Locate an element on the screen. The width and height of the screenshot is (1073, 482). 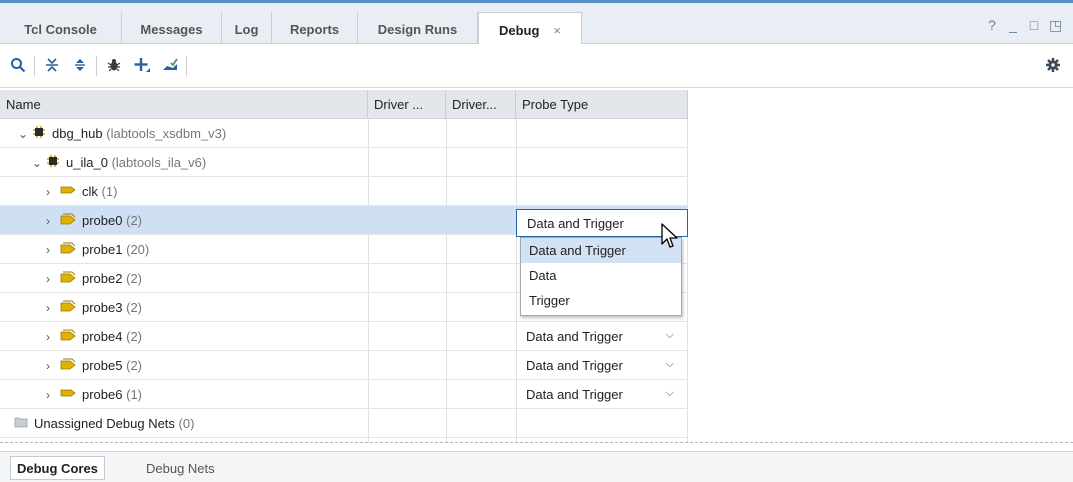
tree-node: › probe0 (2) is located at coordinates (94, 220).